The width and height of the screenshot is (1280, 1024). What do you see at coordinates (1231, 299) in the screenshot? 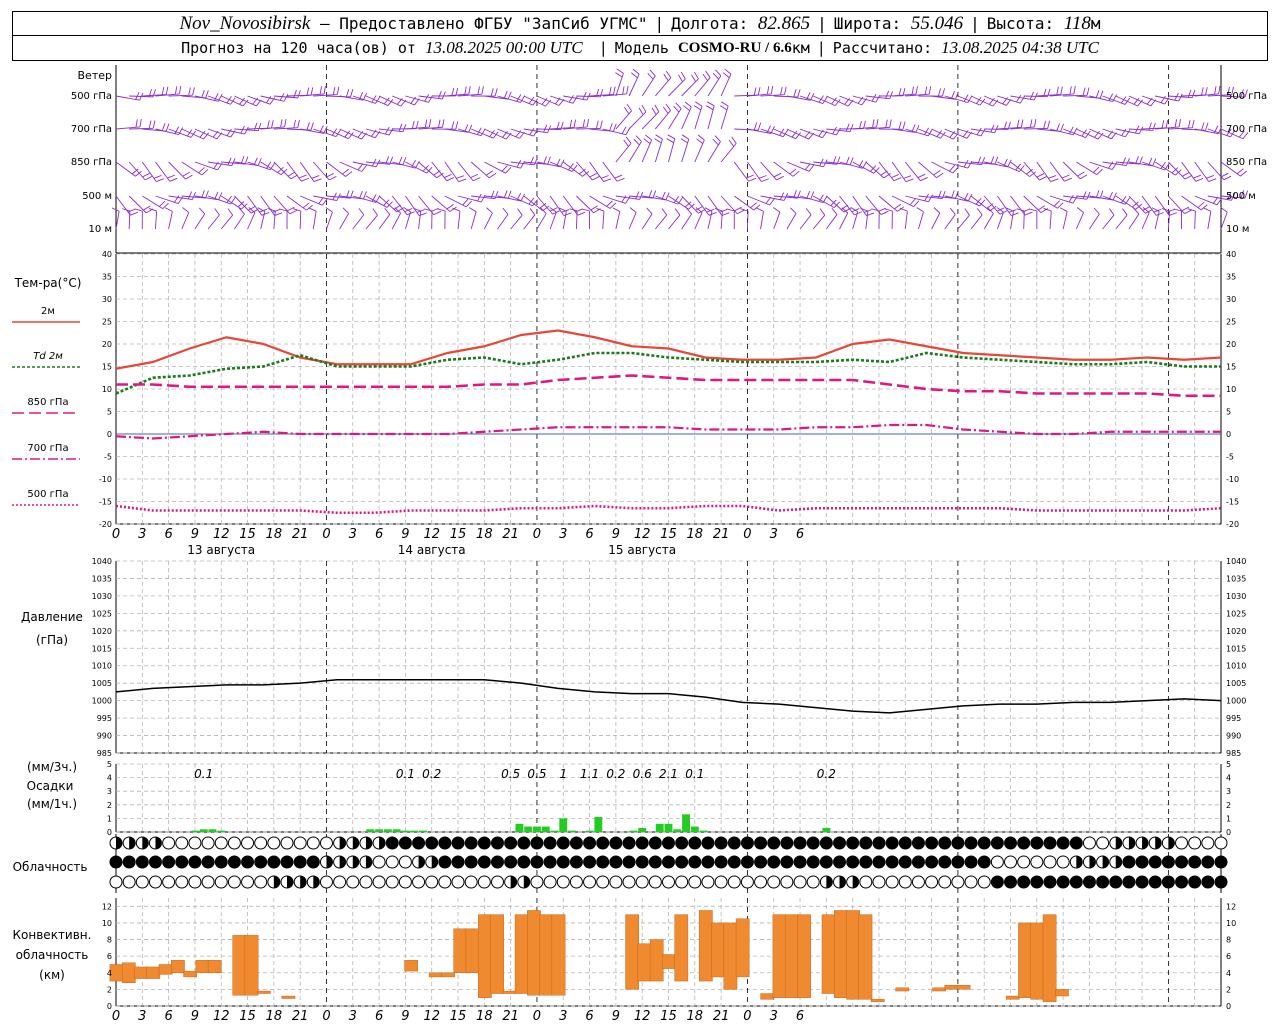
I see `temp-axis-label-right: 30` at bounding box center [1231, 299].